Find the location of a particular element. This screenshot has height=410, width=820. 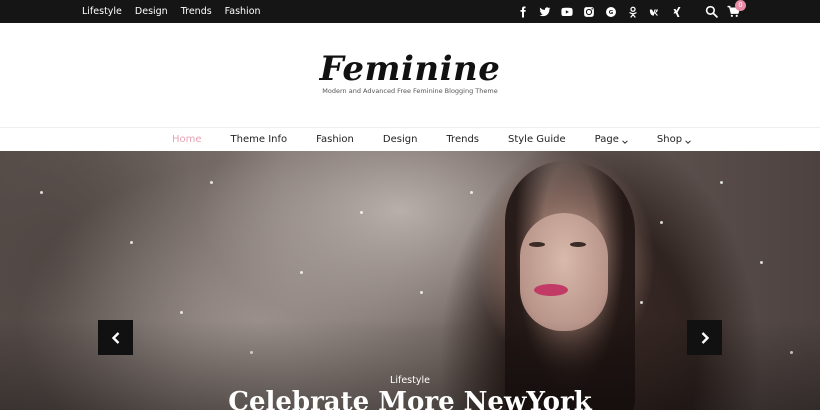

youtube-icon is located at coordinates (567, 12).